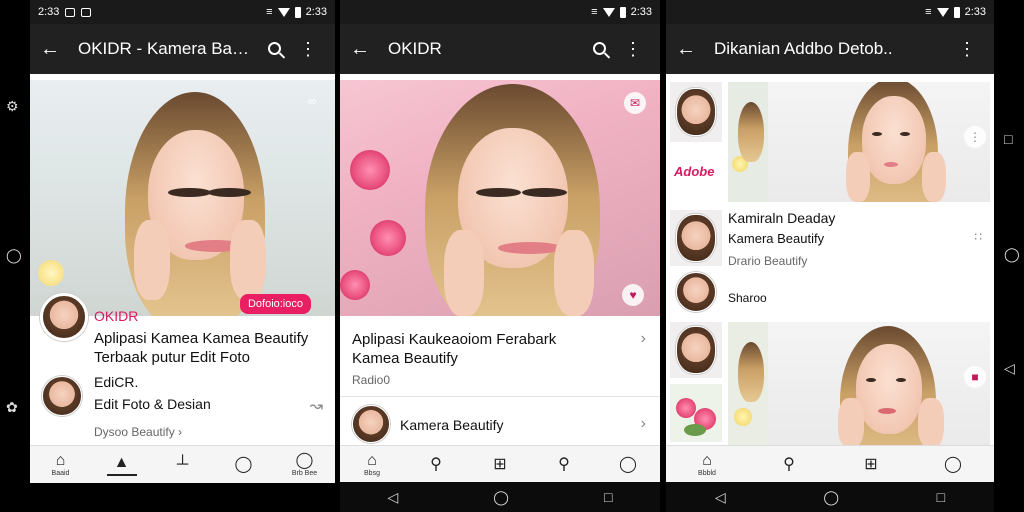 This screenshot has width=1024, height=512. What do you see at coordinates (454, 339) in the screenshot?
I see `headline-line-1: Aplipasi Kaukeaoiom Ferabark` at bounding box center [454, 339].